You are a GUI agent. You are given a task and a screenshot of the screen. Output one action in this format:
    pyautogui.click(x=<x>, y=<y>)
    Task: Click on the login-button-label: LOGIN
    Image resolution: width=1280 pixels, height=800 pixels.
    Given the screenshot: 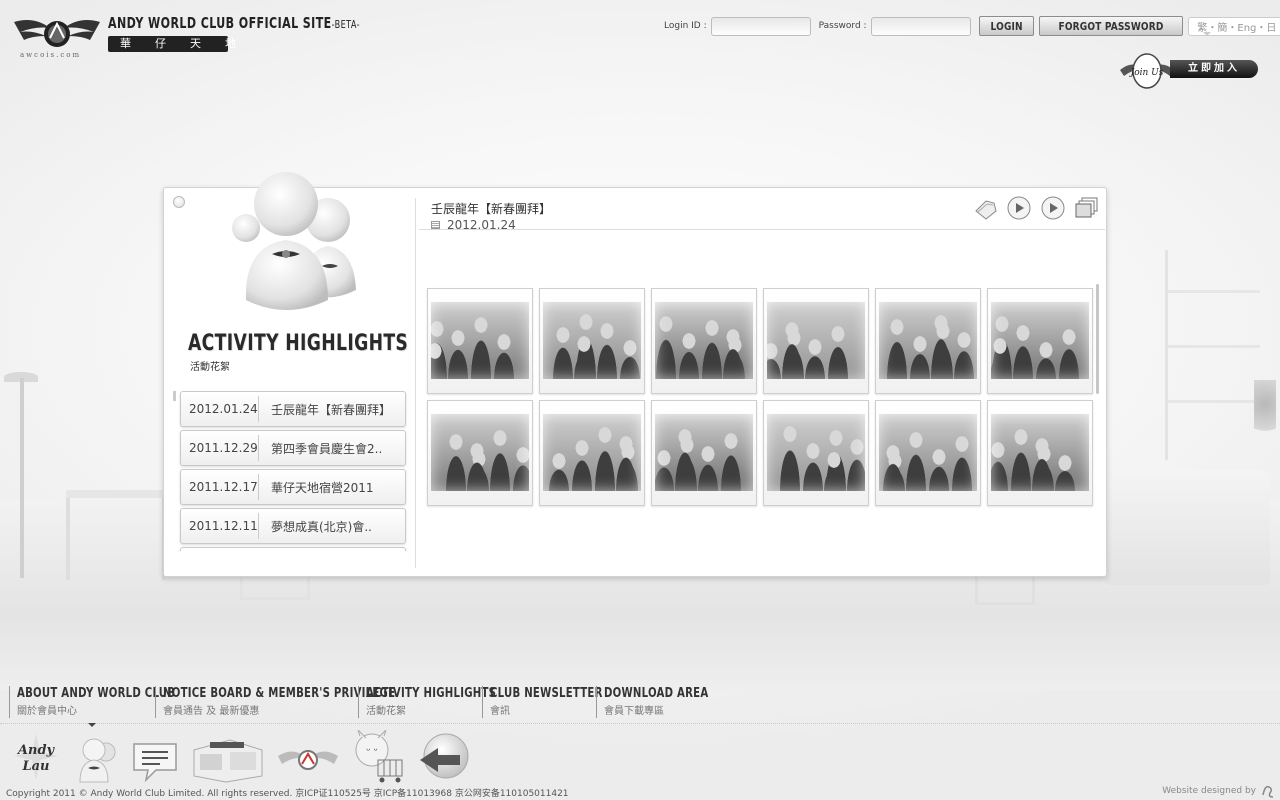 What is the action you would take?
    pyautogui.click(x=1006, y=26)
    